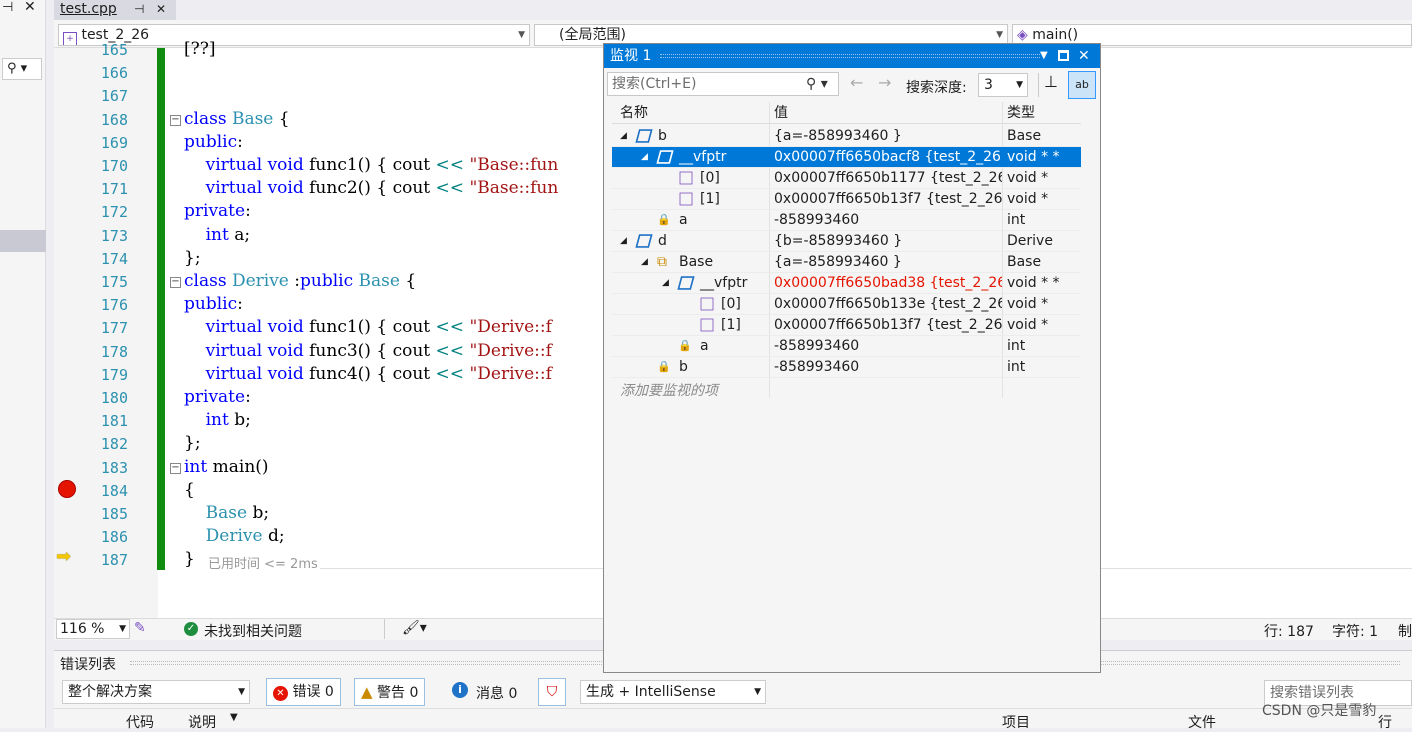  I want to click on line-number: 167, so click(114, 96).